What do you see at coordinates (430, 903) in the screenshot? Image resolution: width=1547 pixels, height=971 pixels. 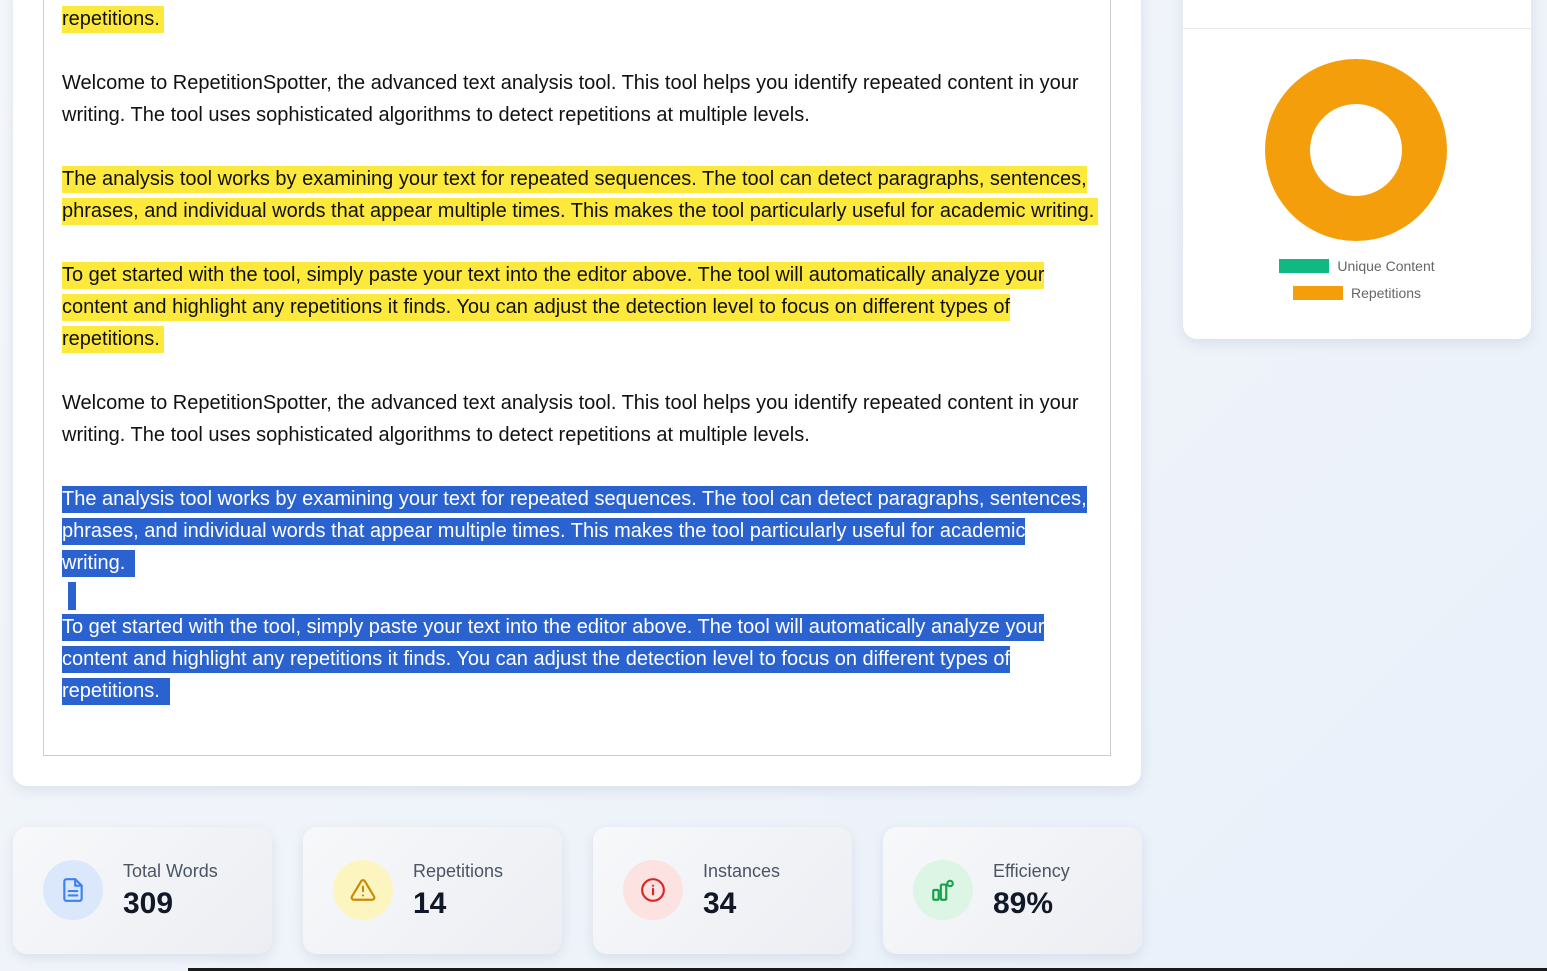 I see `stat-value: 14` at bounding box center [430, 903].